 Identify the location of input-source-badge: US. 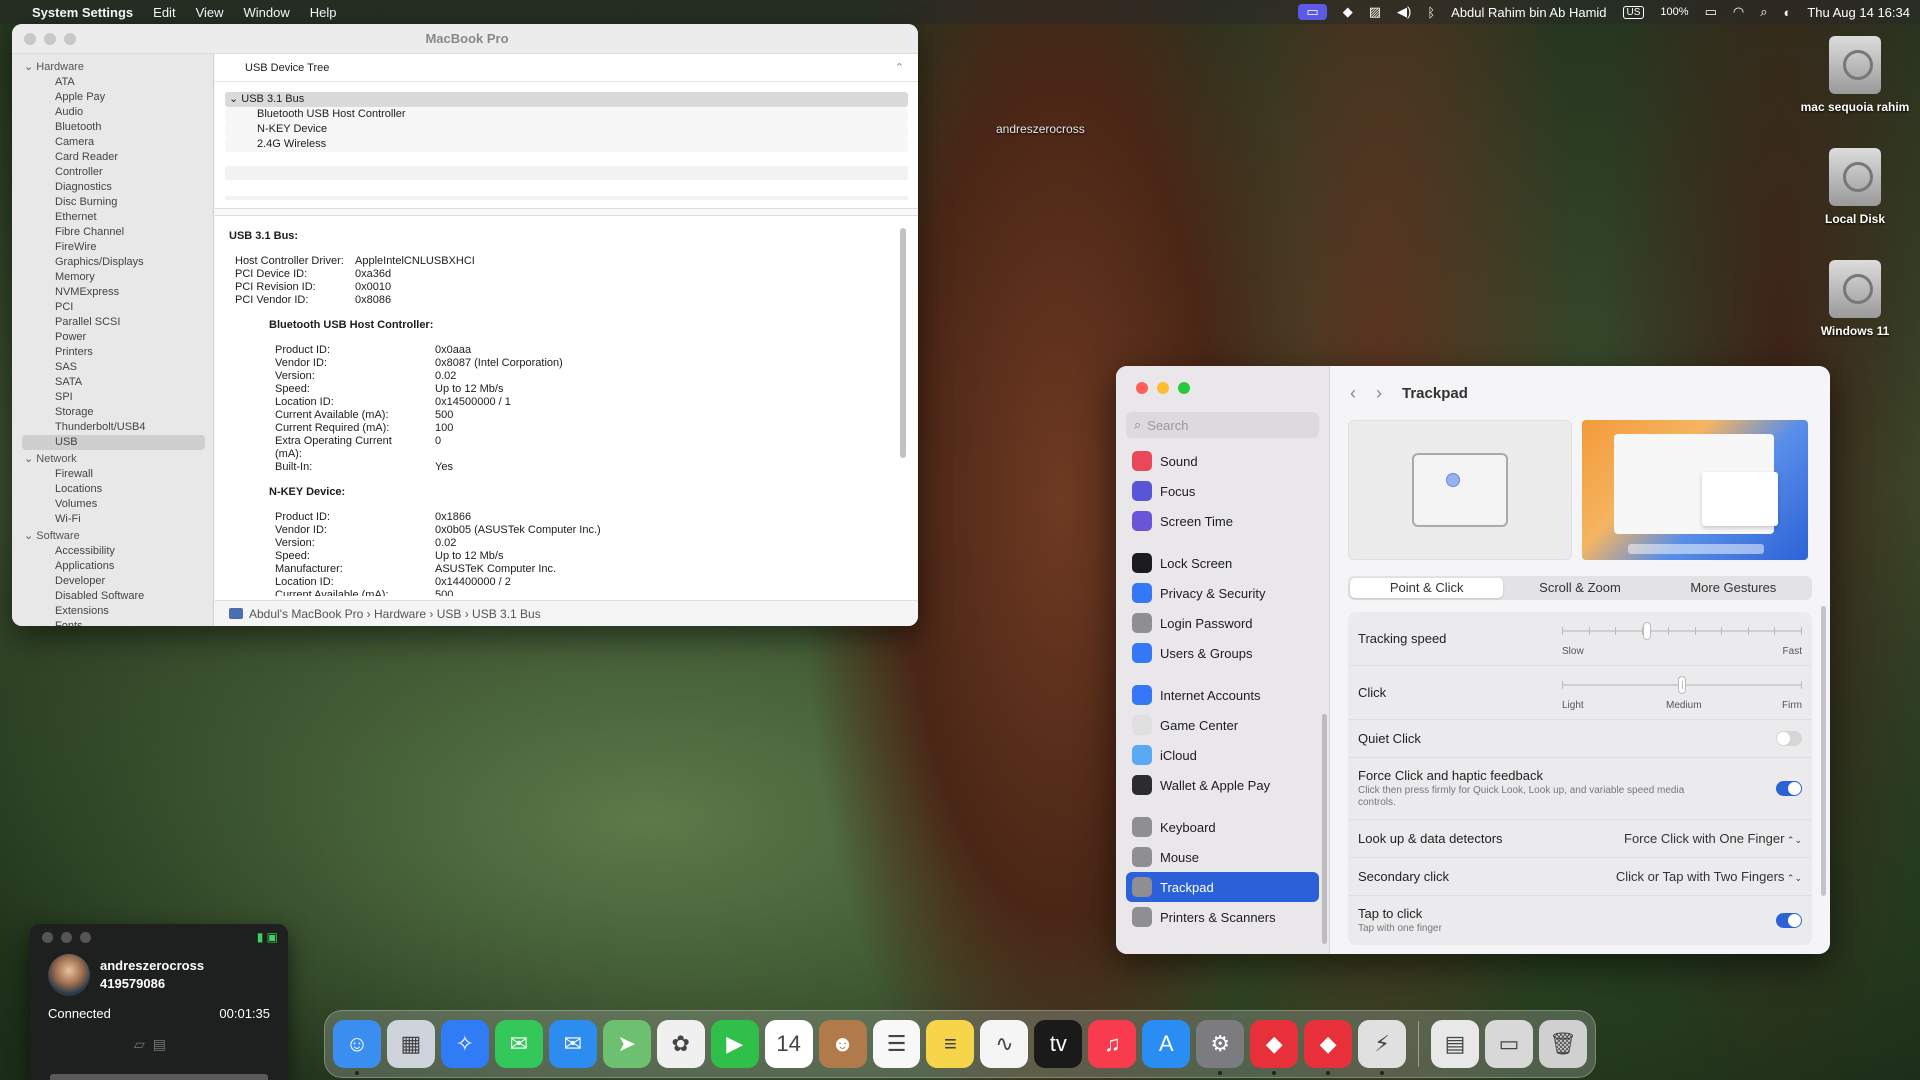
(1633, 12).